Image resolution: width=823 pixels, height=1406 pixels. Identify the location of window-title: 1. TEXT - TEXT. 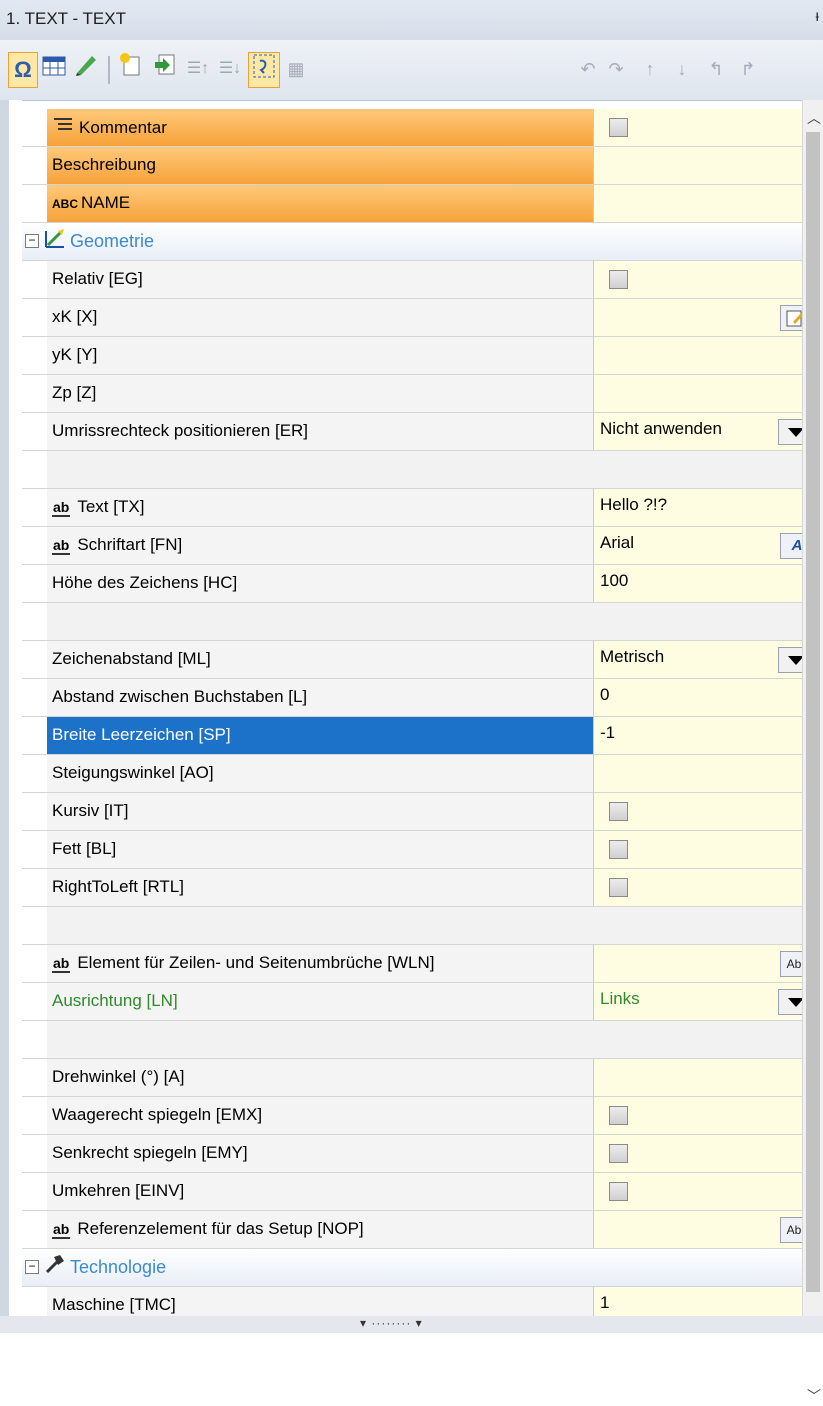
(66, 18).